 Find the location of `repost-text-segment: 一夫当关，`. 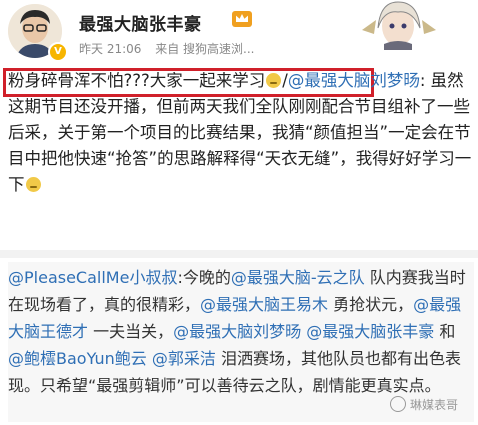

repost-text-segment: 一夫当关， is located at coordinates (131, 331).